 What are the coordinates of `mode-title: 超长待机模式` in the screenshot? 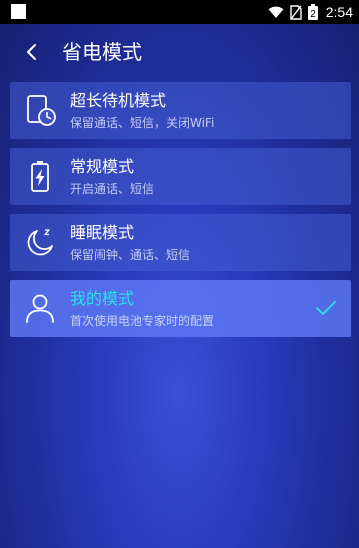 It's located at (118, 100).